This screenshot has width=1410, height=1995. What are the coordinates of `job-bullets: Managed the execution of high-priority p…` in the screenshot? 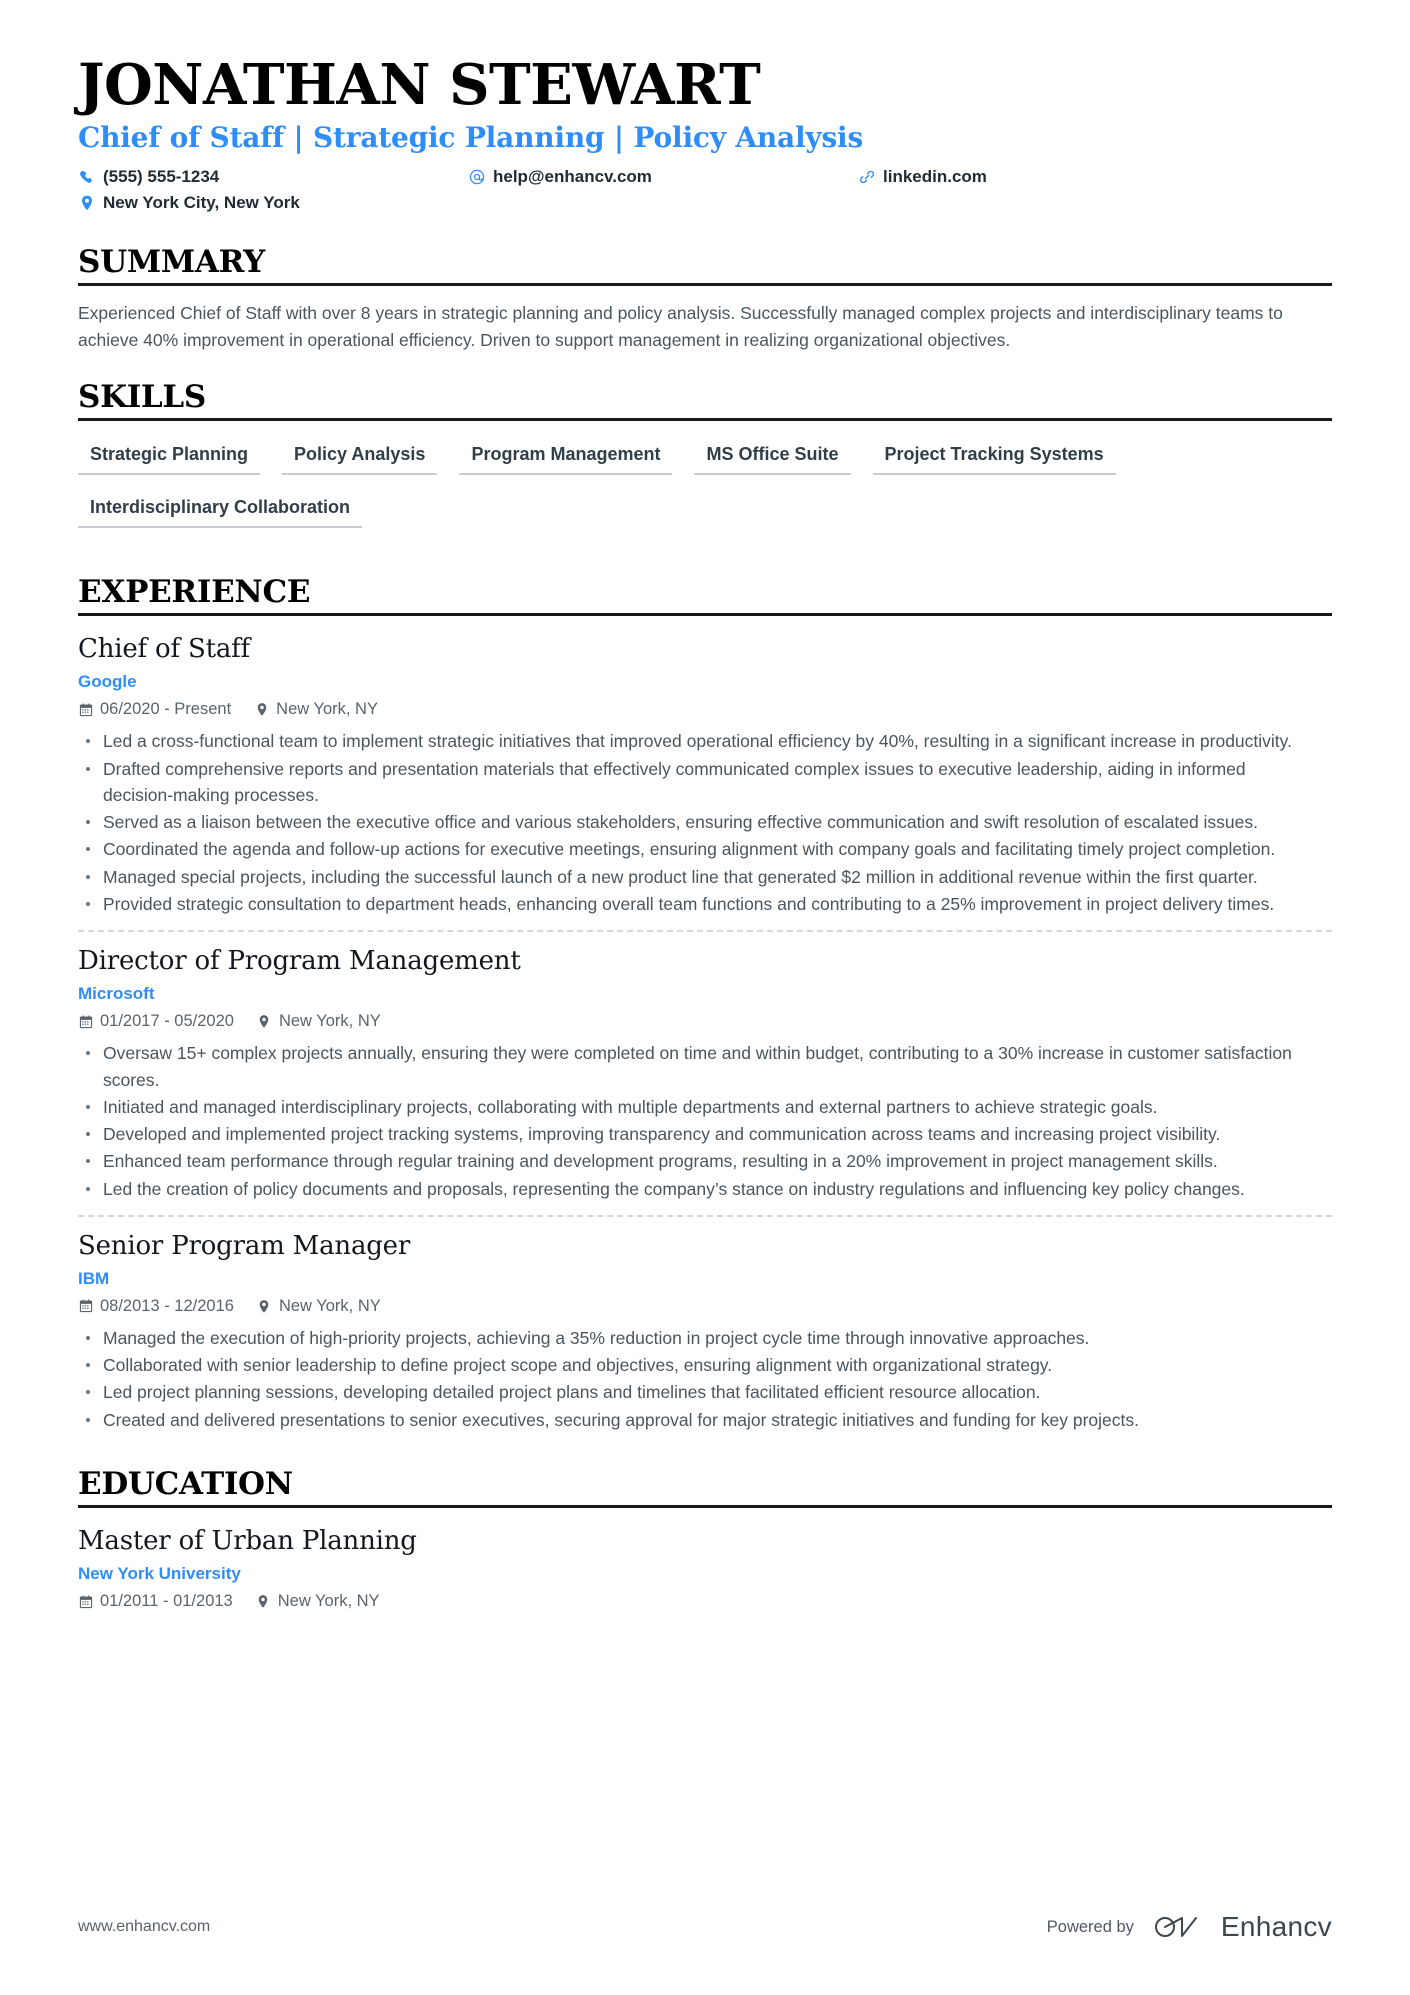 It's located at (705, 1379).